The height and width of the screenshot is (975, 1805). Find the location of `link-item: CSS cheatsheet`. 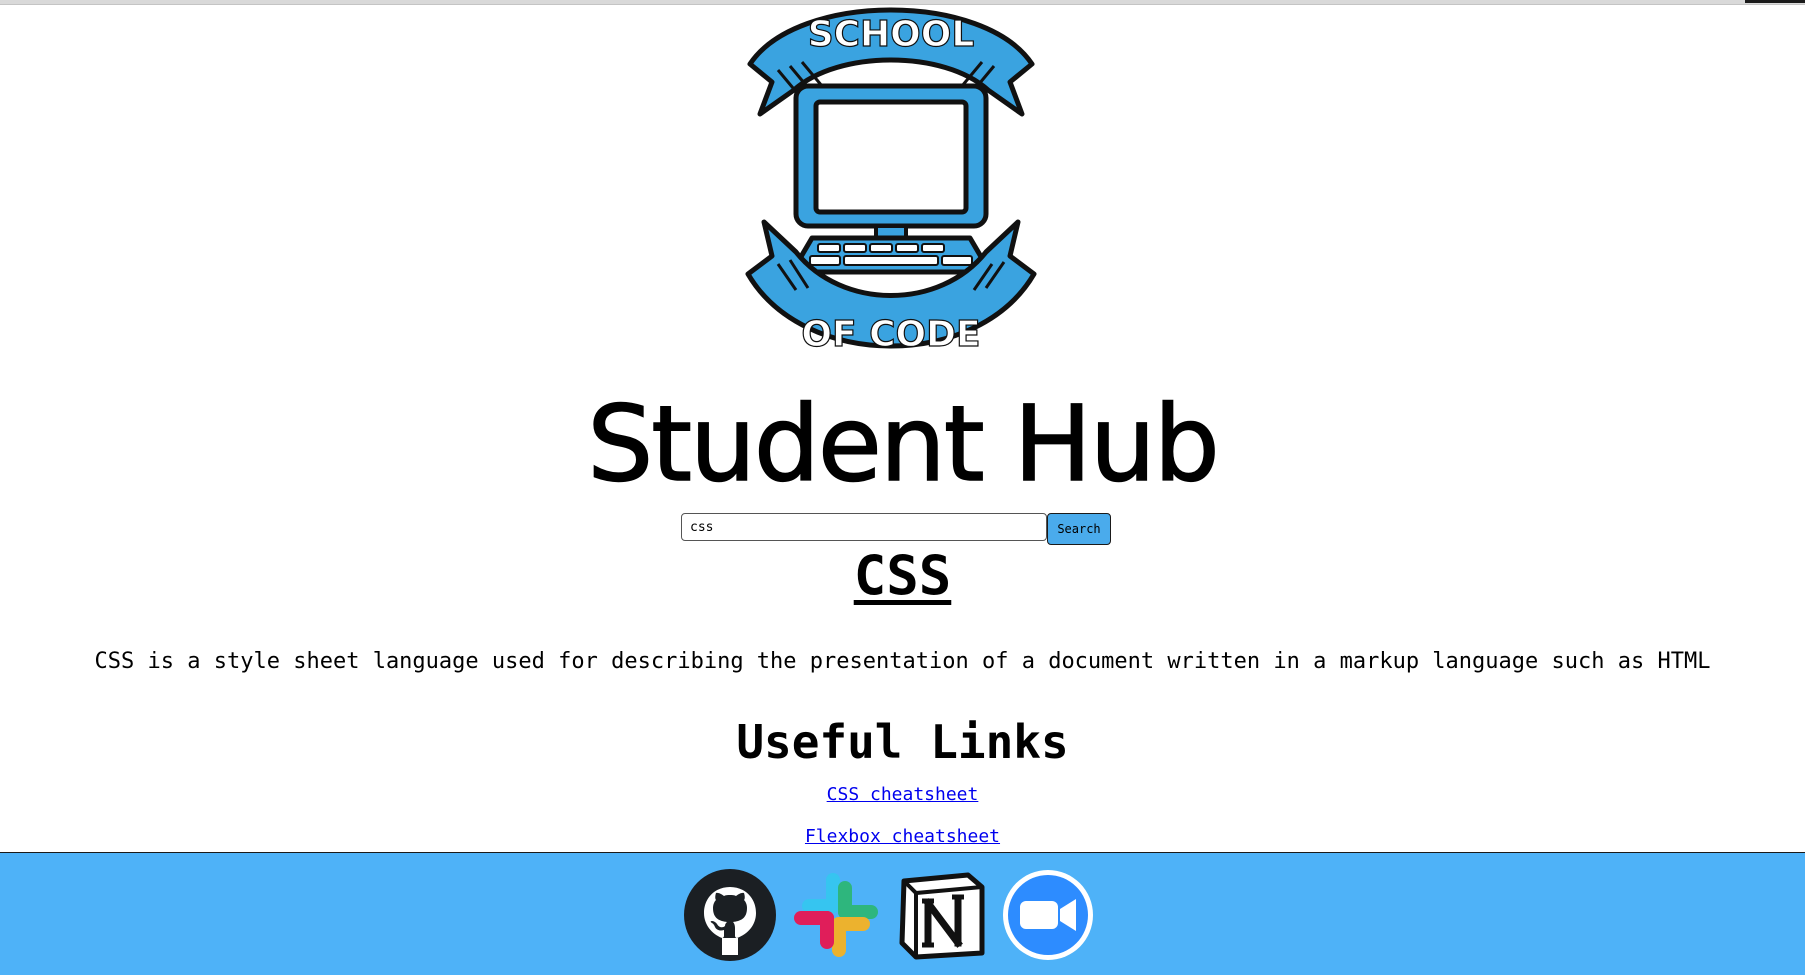

link-item: CSS cheatsheet is located at coordinates (902, 795).